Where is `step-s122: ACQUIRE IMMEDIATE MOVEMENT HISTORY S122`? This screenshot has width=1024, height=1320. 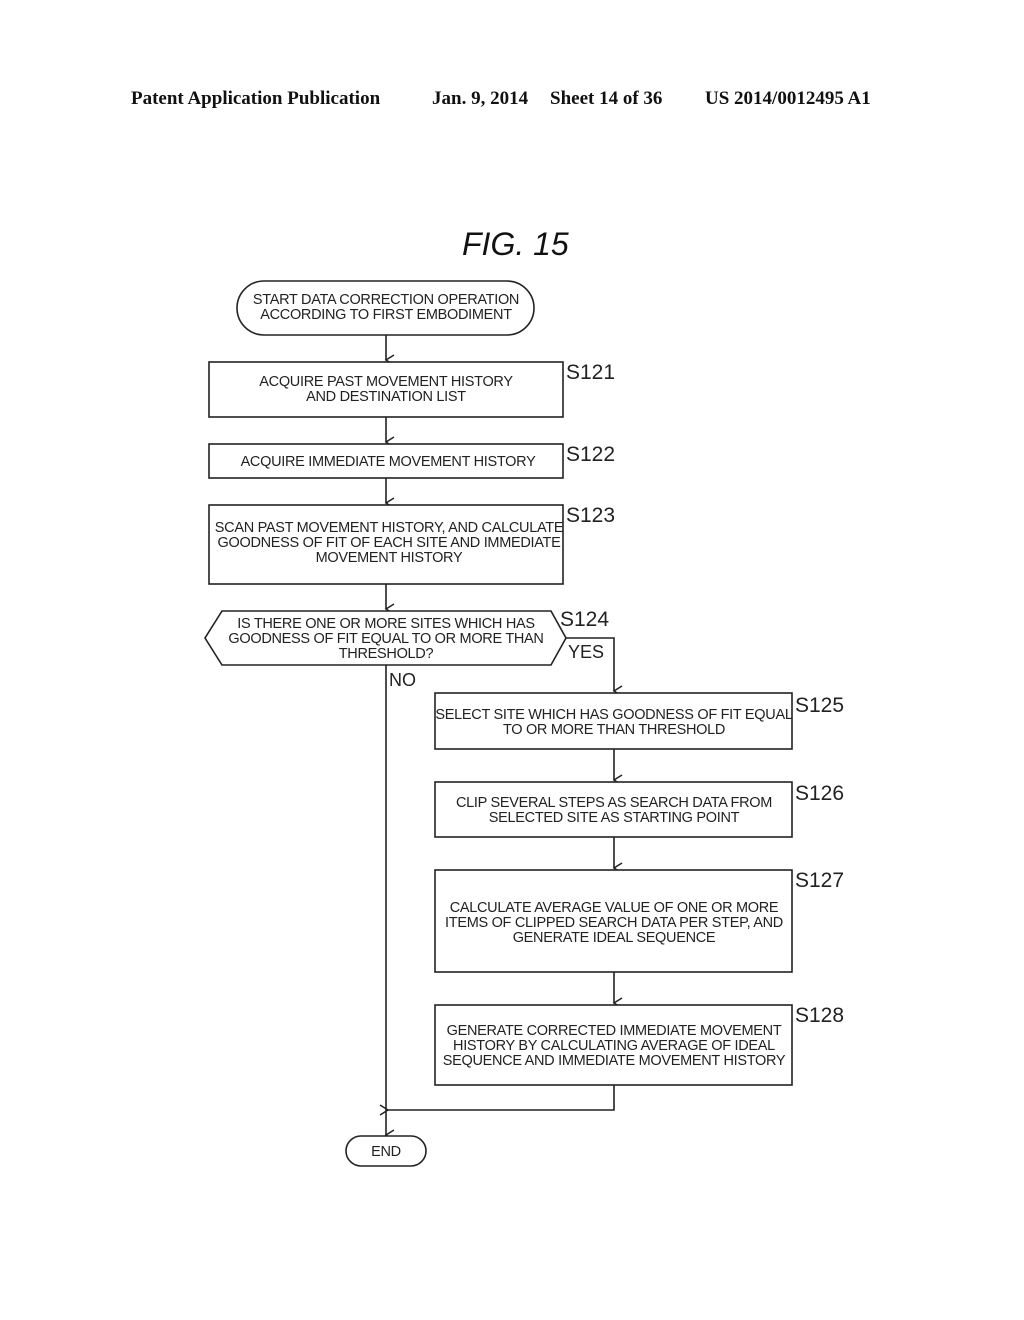 step-s122: ACQUIRE IMMEDIATE MOVEMENT HISTORY S122 is located at coordinates (411, 461).